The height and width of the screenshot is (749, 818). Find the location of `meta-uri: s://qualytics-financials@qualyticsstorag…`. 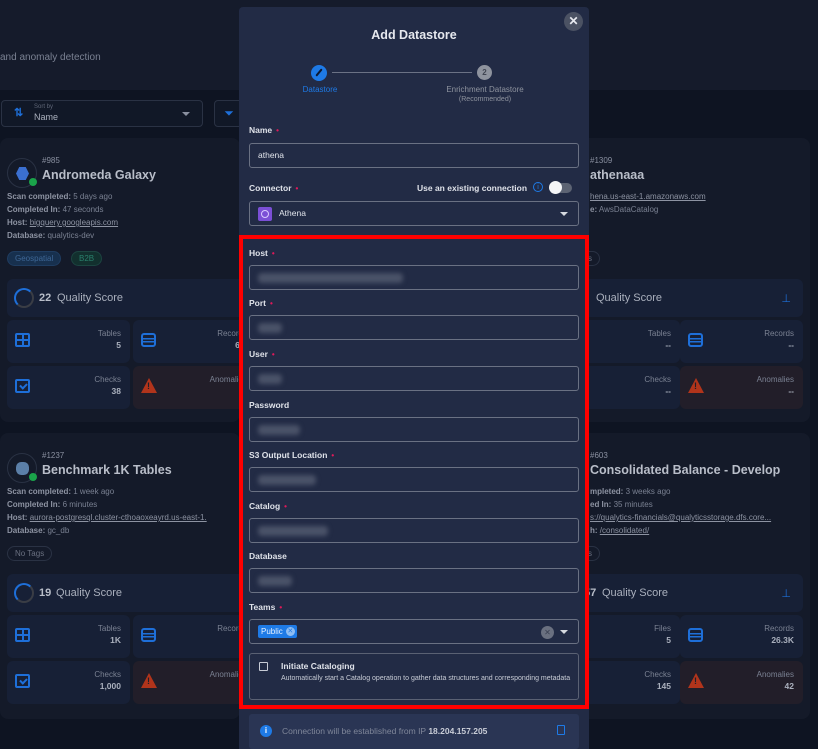

meta-uri: s://qualytics-financials@qualyticsstorag… is located at coordinates (680, 517).